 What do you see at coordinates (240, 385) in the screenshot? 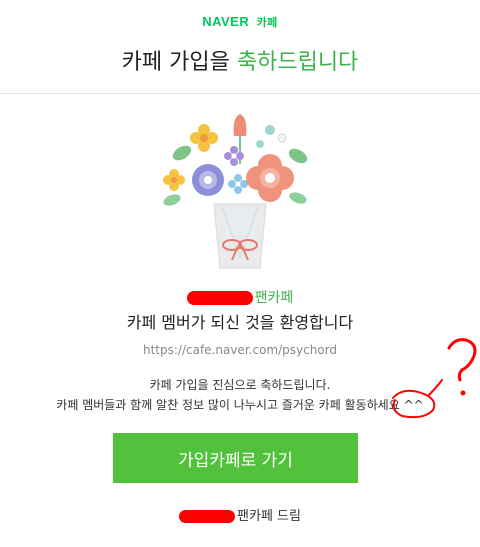
I see `congrats-line-1: 카페 가입을 진심으로 축하드립니다.` at bounding box center [240, 385].